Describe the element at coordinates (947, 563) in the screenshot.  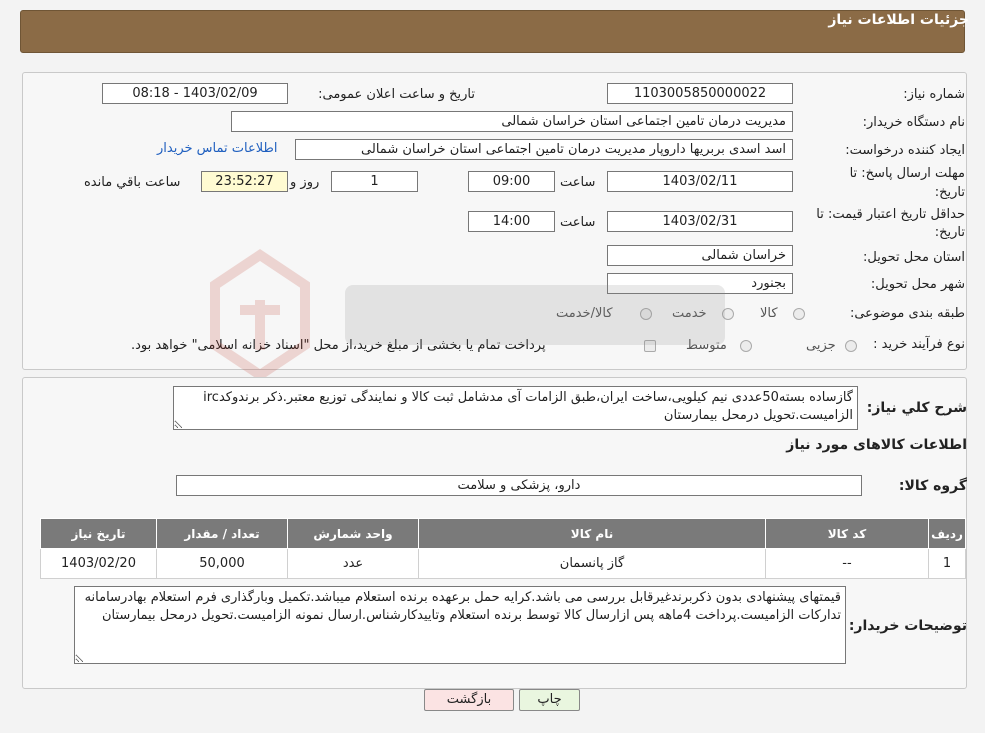
I see `cell-row: 1` at that location.